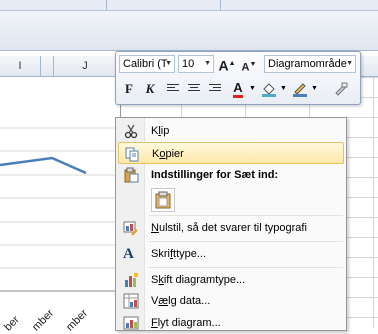  Describe the element at coordinates (131, 175) in the screenshot. I see `paste-icon` at that location.